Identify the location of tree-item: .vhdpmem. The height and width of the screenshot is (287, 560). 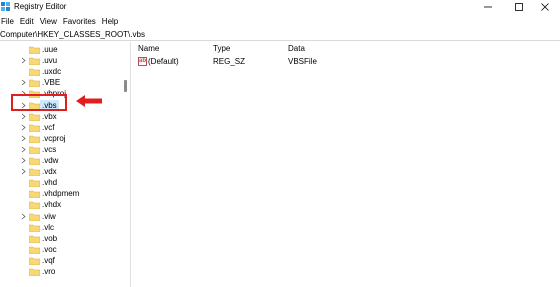
(60, 193).